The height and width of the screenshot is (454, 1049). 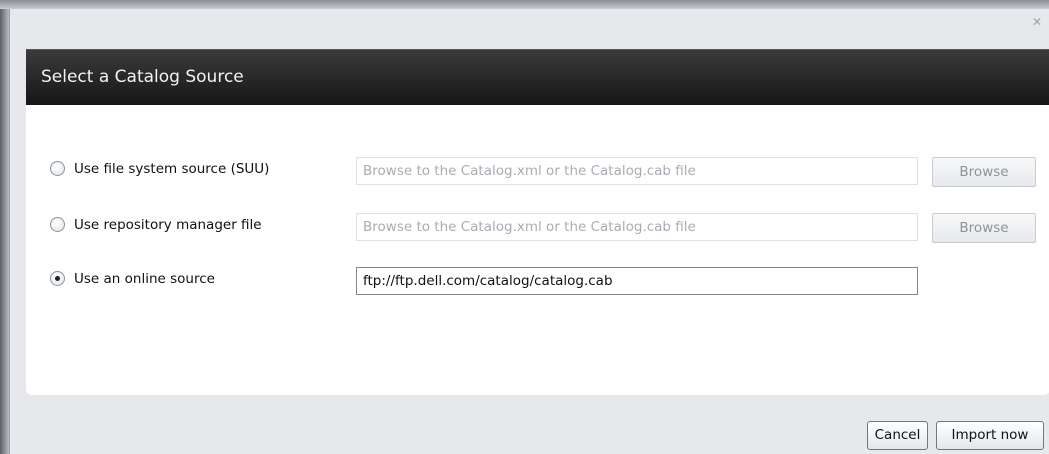 What do you see at coordinates (637, 171) in the screenshot?
I see `file-system-path-input` at bounding box center [637, 171].